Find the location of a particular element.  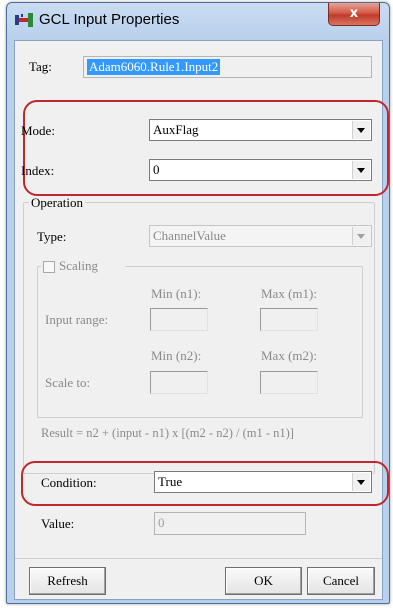

ok-button: OK is located at coordinates (263, 581).